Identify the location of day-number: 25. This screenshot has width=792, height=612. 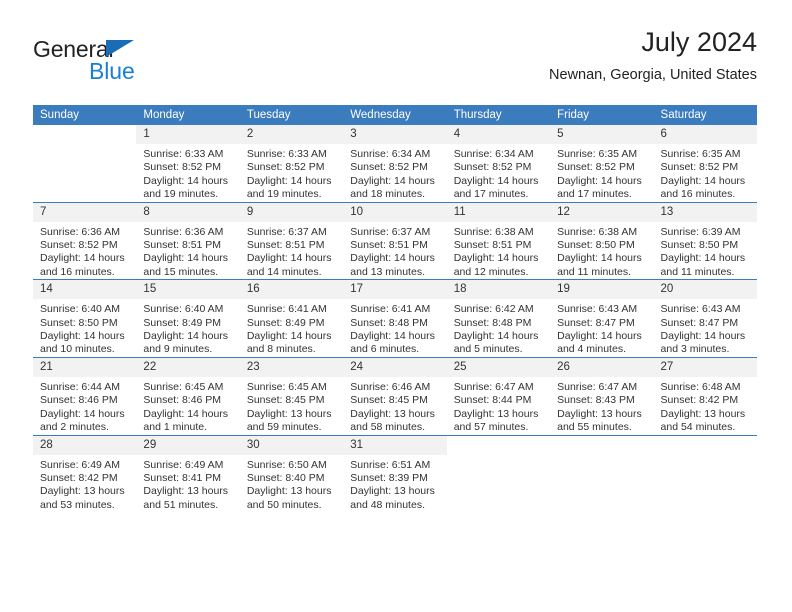
(498, 367).